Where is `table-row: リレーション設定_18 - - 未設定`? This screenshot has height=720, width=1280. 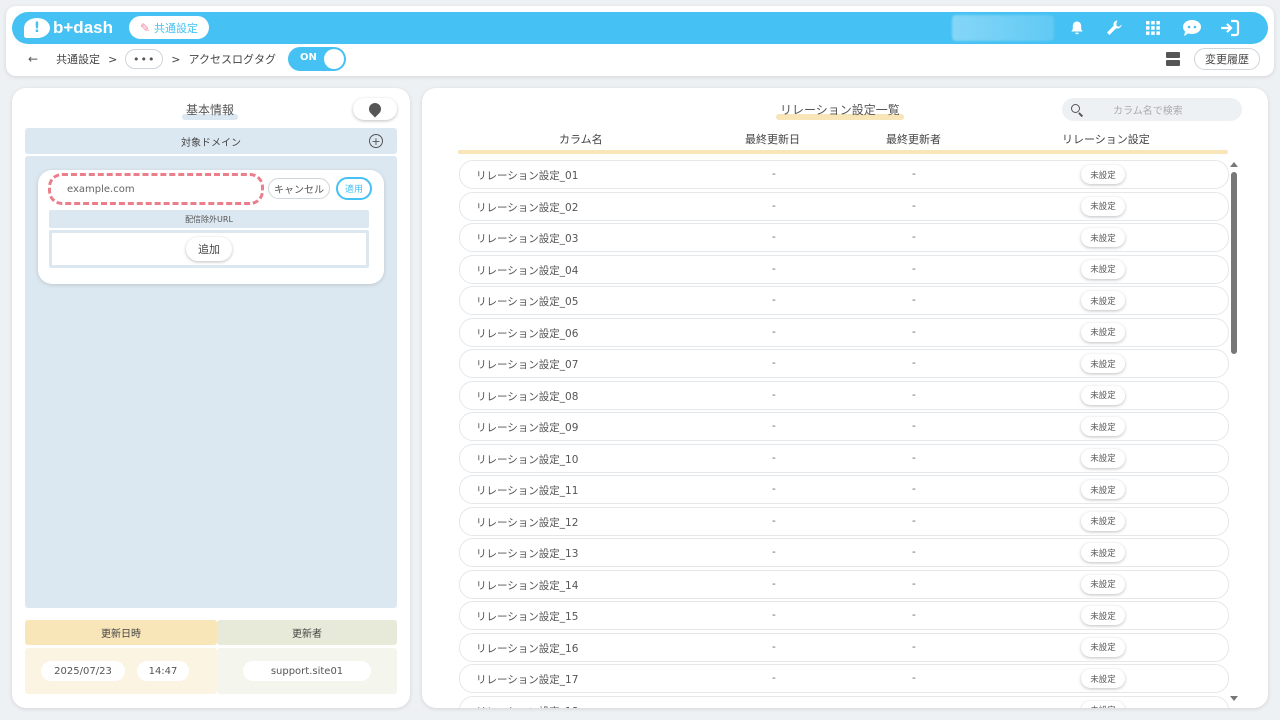 table-row: リレーション設定_18 - - 未設定 is located at coordinates (844, 702).